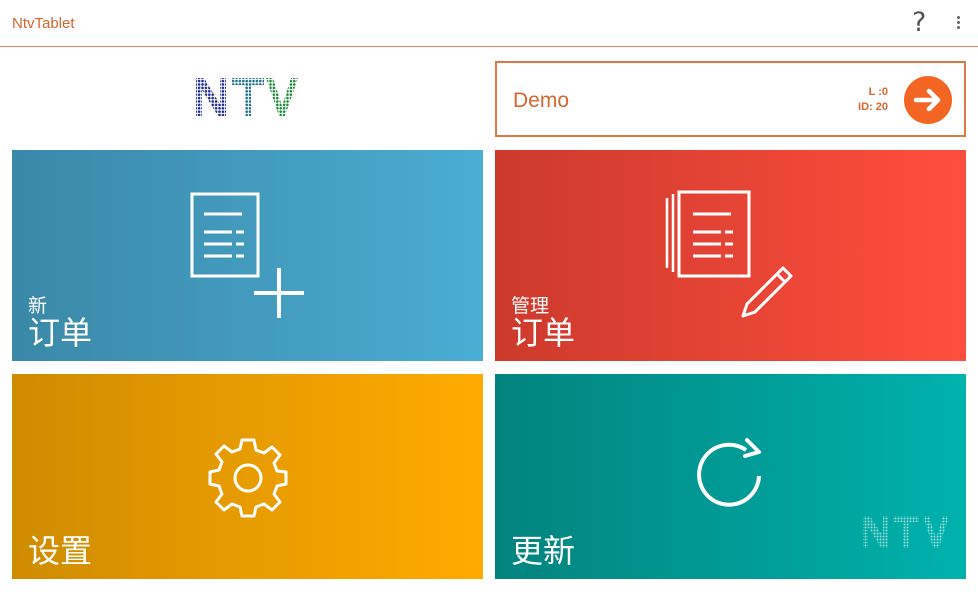  Describe the element at coordinates (730, 99) in the screenshot. I see `user-card: Demo L :0 ID: 20` at that location.